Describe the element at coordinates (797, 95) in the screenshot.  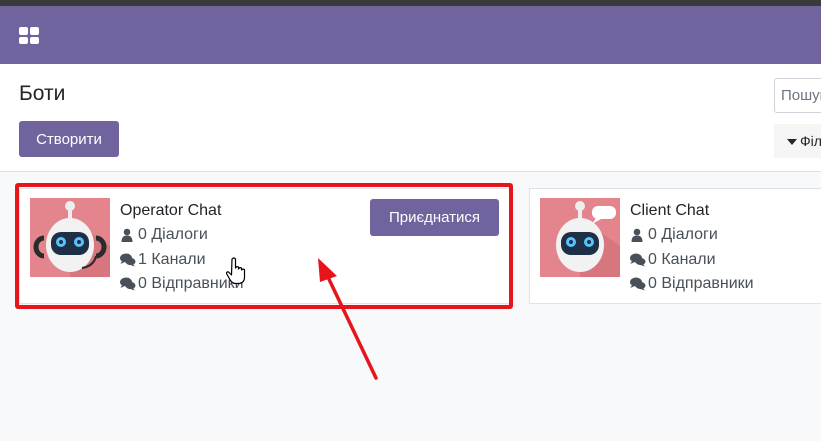
I see `search-input` at that location.